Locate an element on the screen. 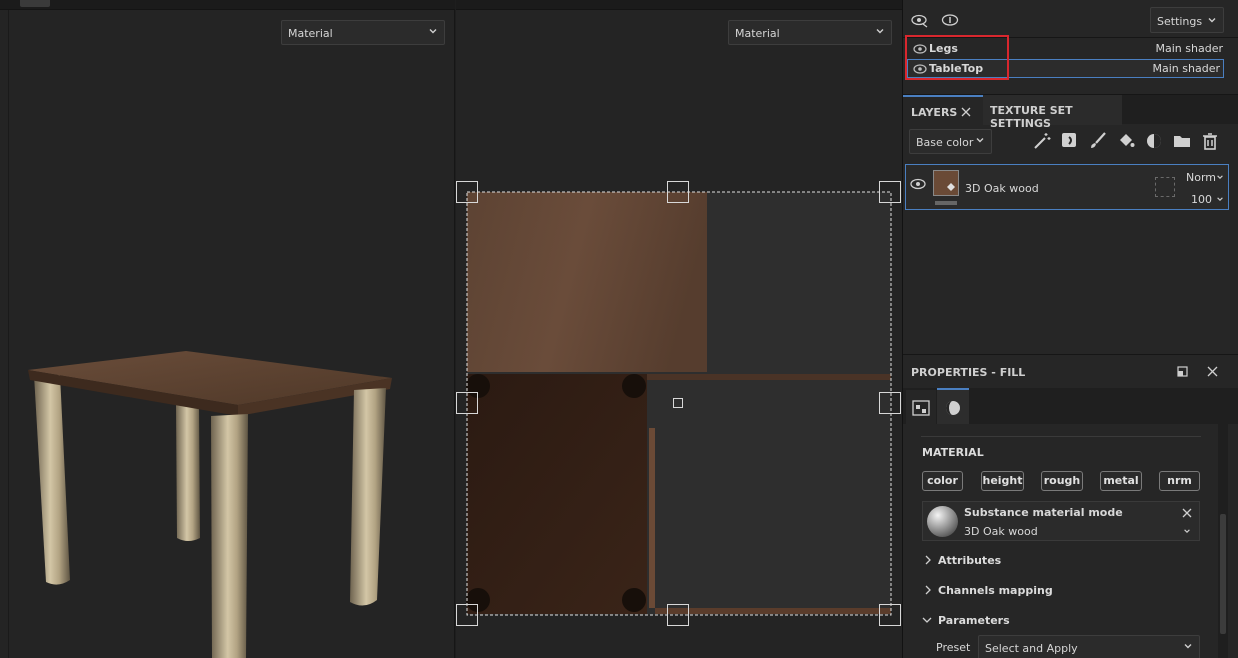 The height and width of the screenshot is (658, 1238). uv-island-bottom is located at coordinates (557, 494).